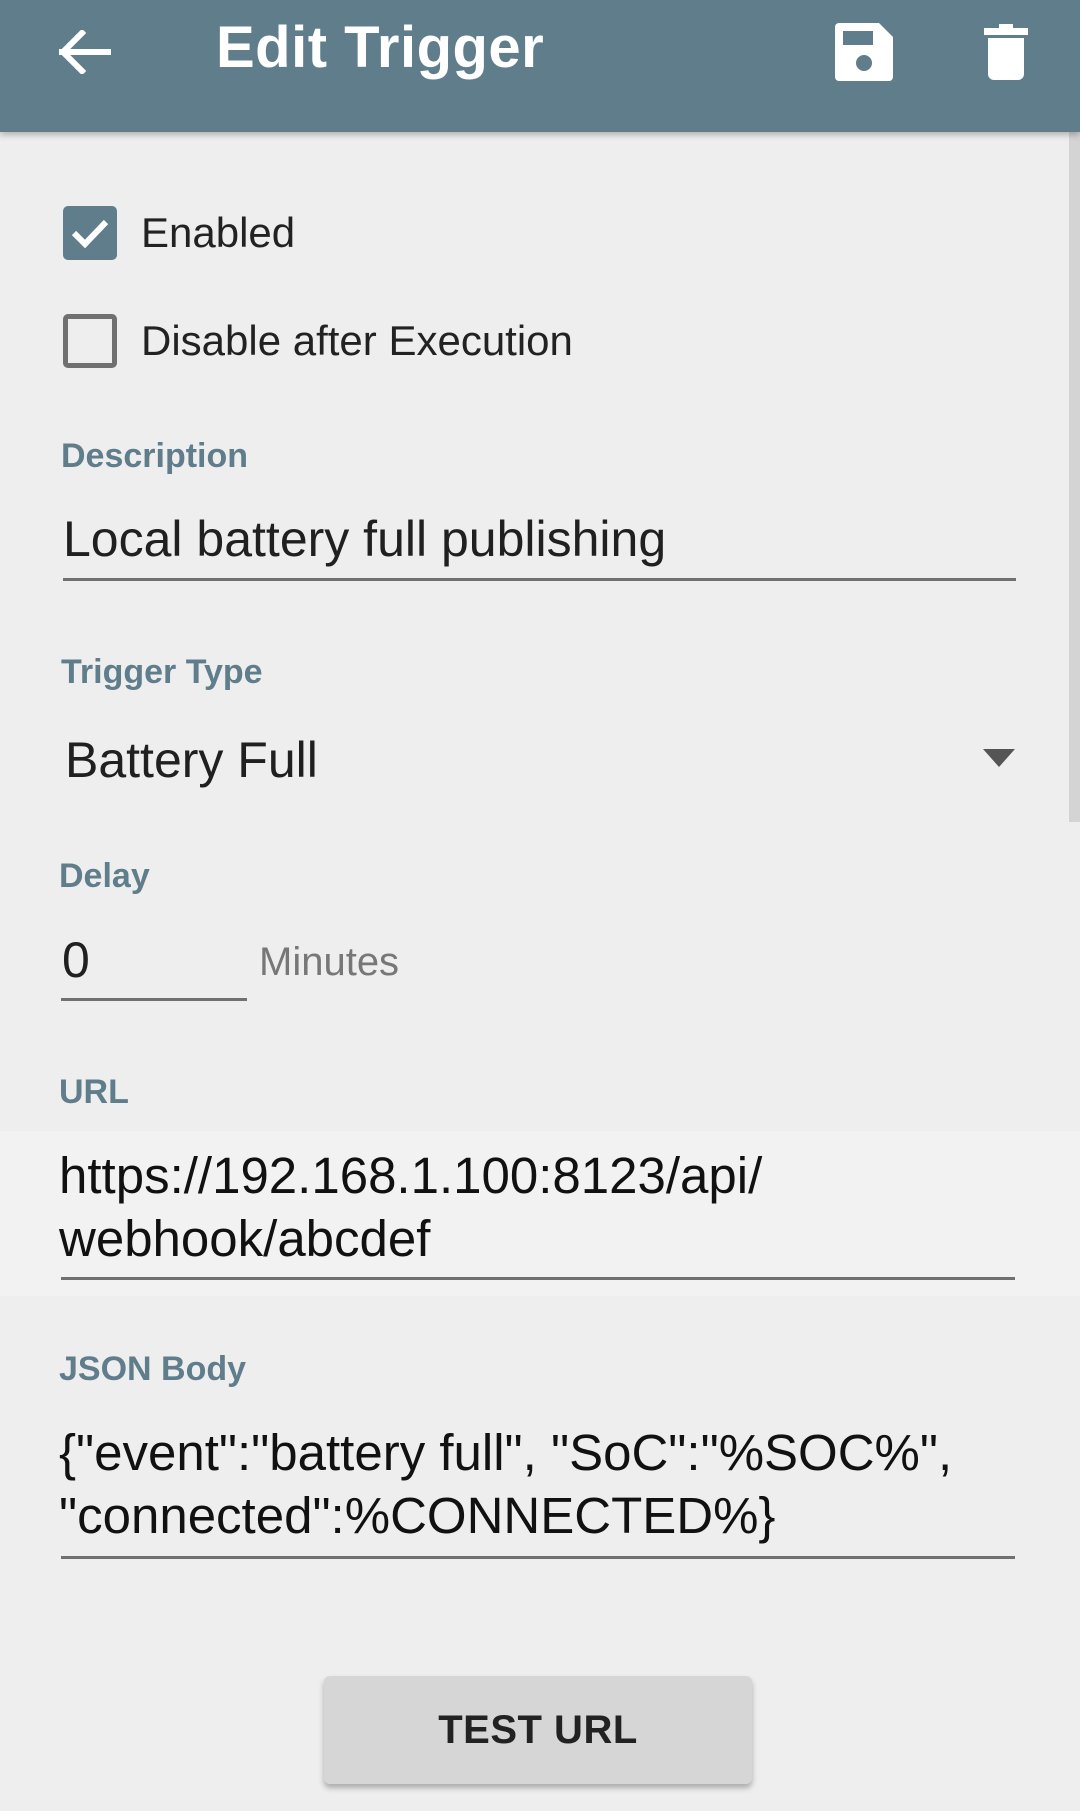  What do you see at coordinates (538, 1730) in the screenshot?
I see `test-url-button: TEST URL` at bounding box center [538, 1730].